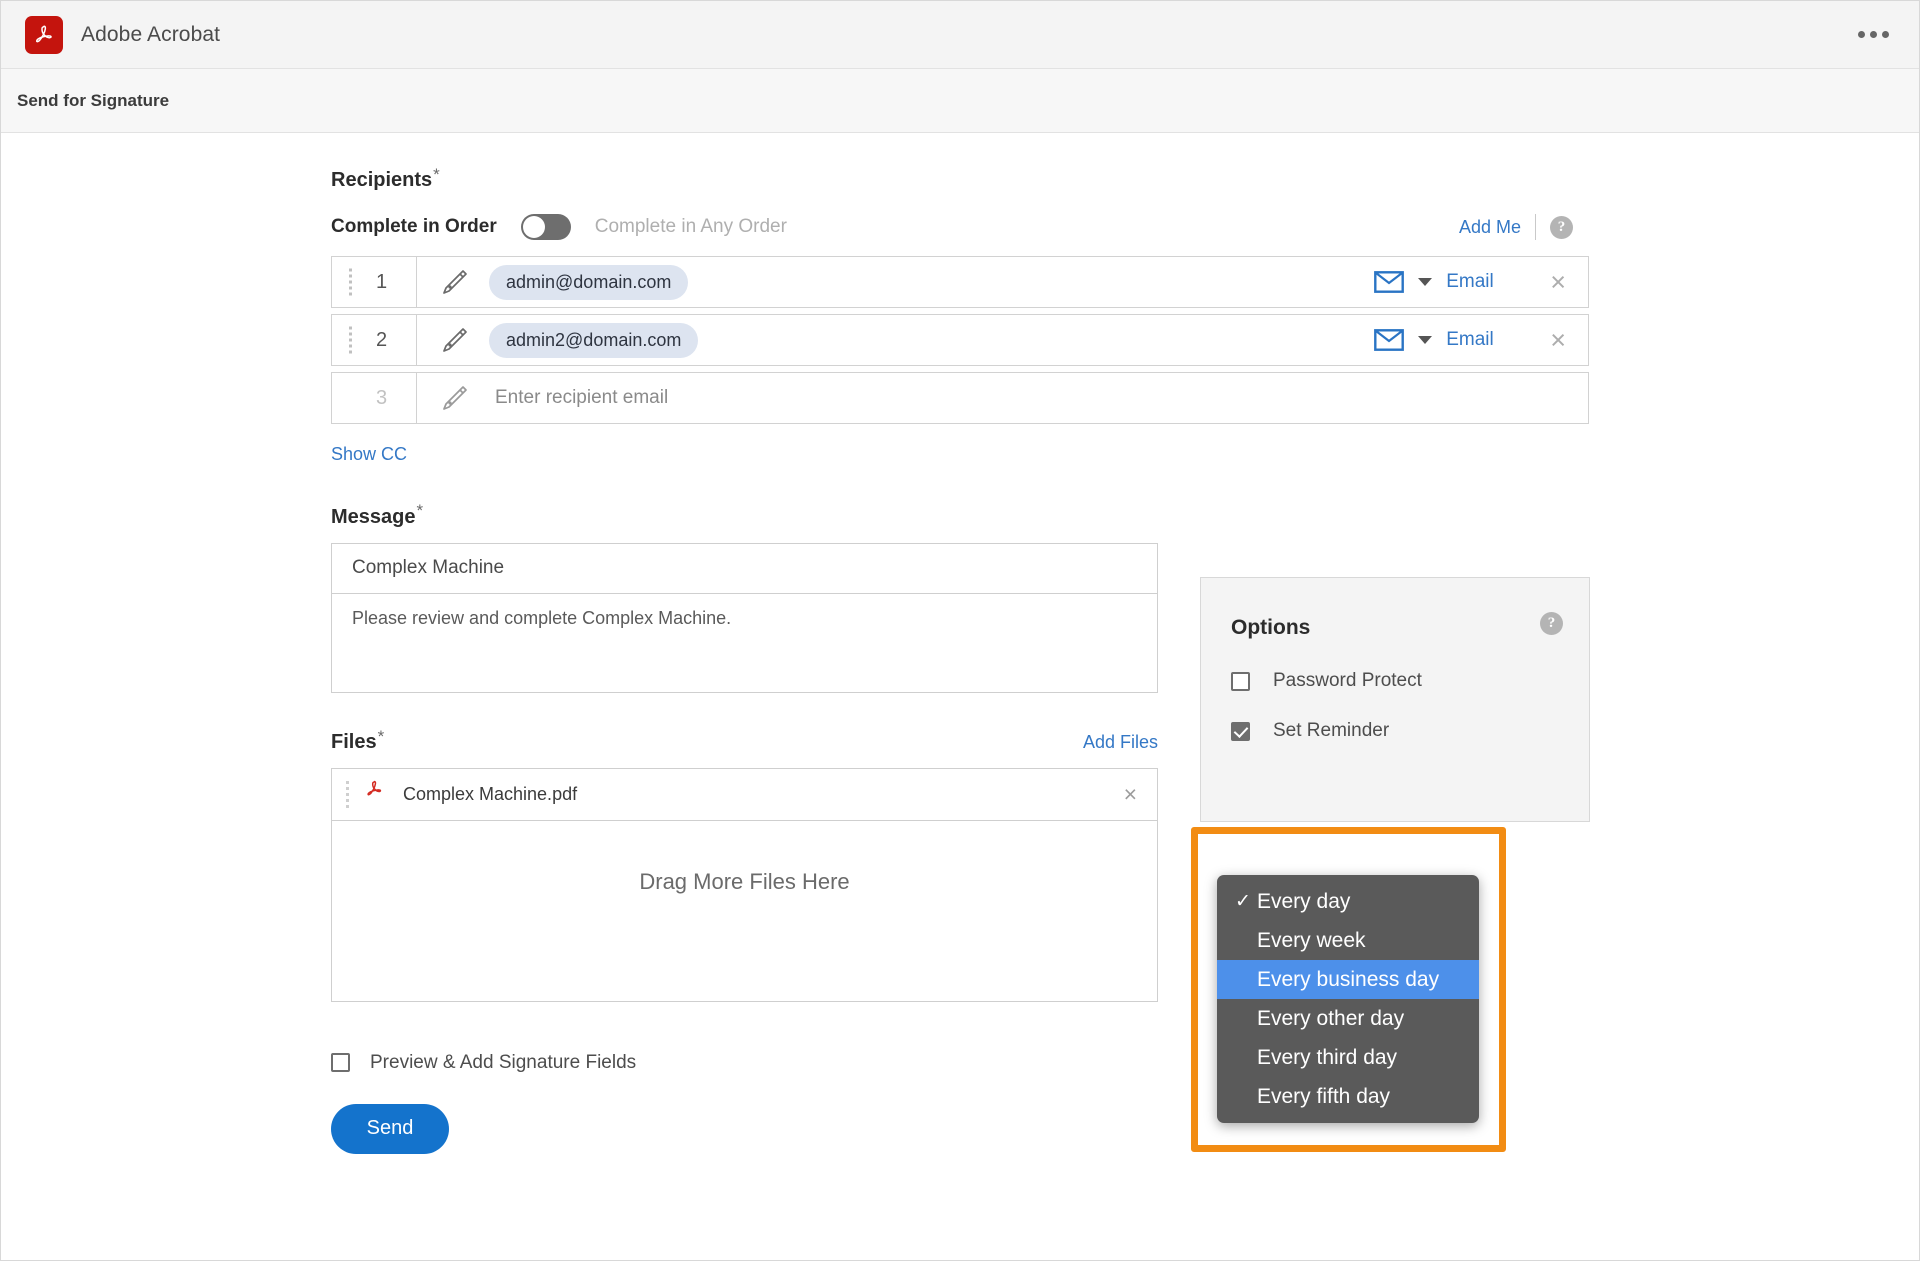  Describe the element at coordinates (1395, 699) in the screenshot. I see `options-panel: Options ? Password Protect Set Reminder` at that location.